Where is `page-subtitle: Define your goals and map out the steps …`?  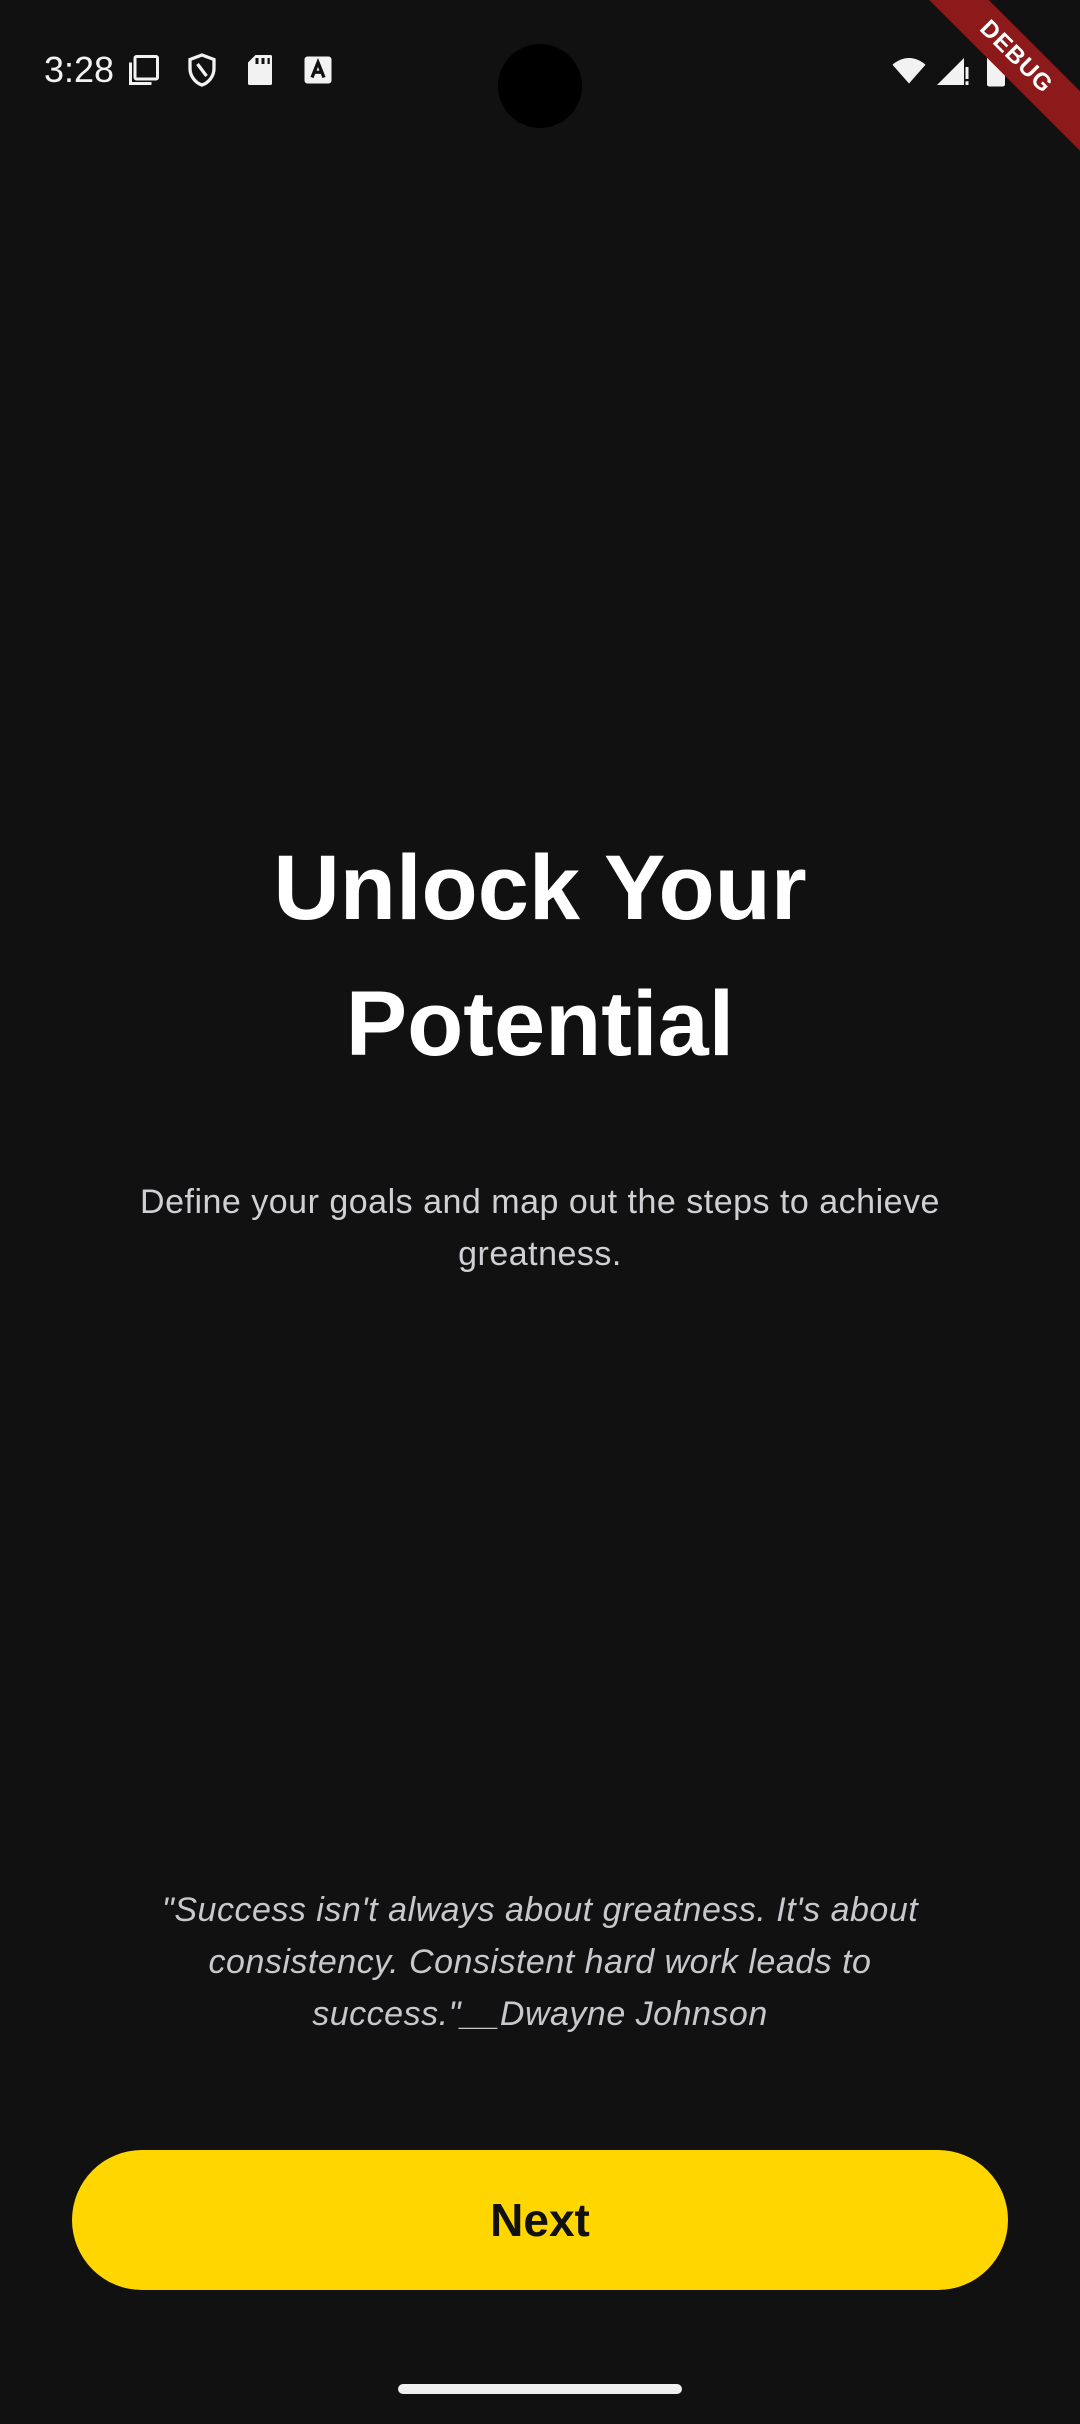
page-subtitle: Define your goals and map out the steps … is located at coordinates (540, 1228).